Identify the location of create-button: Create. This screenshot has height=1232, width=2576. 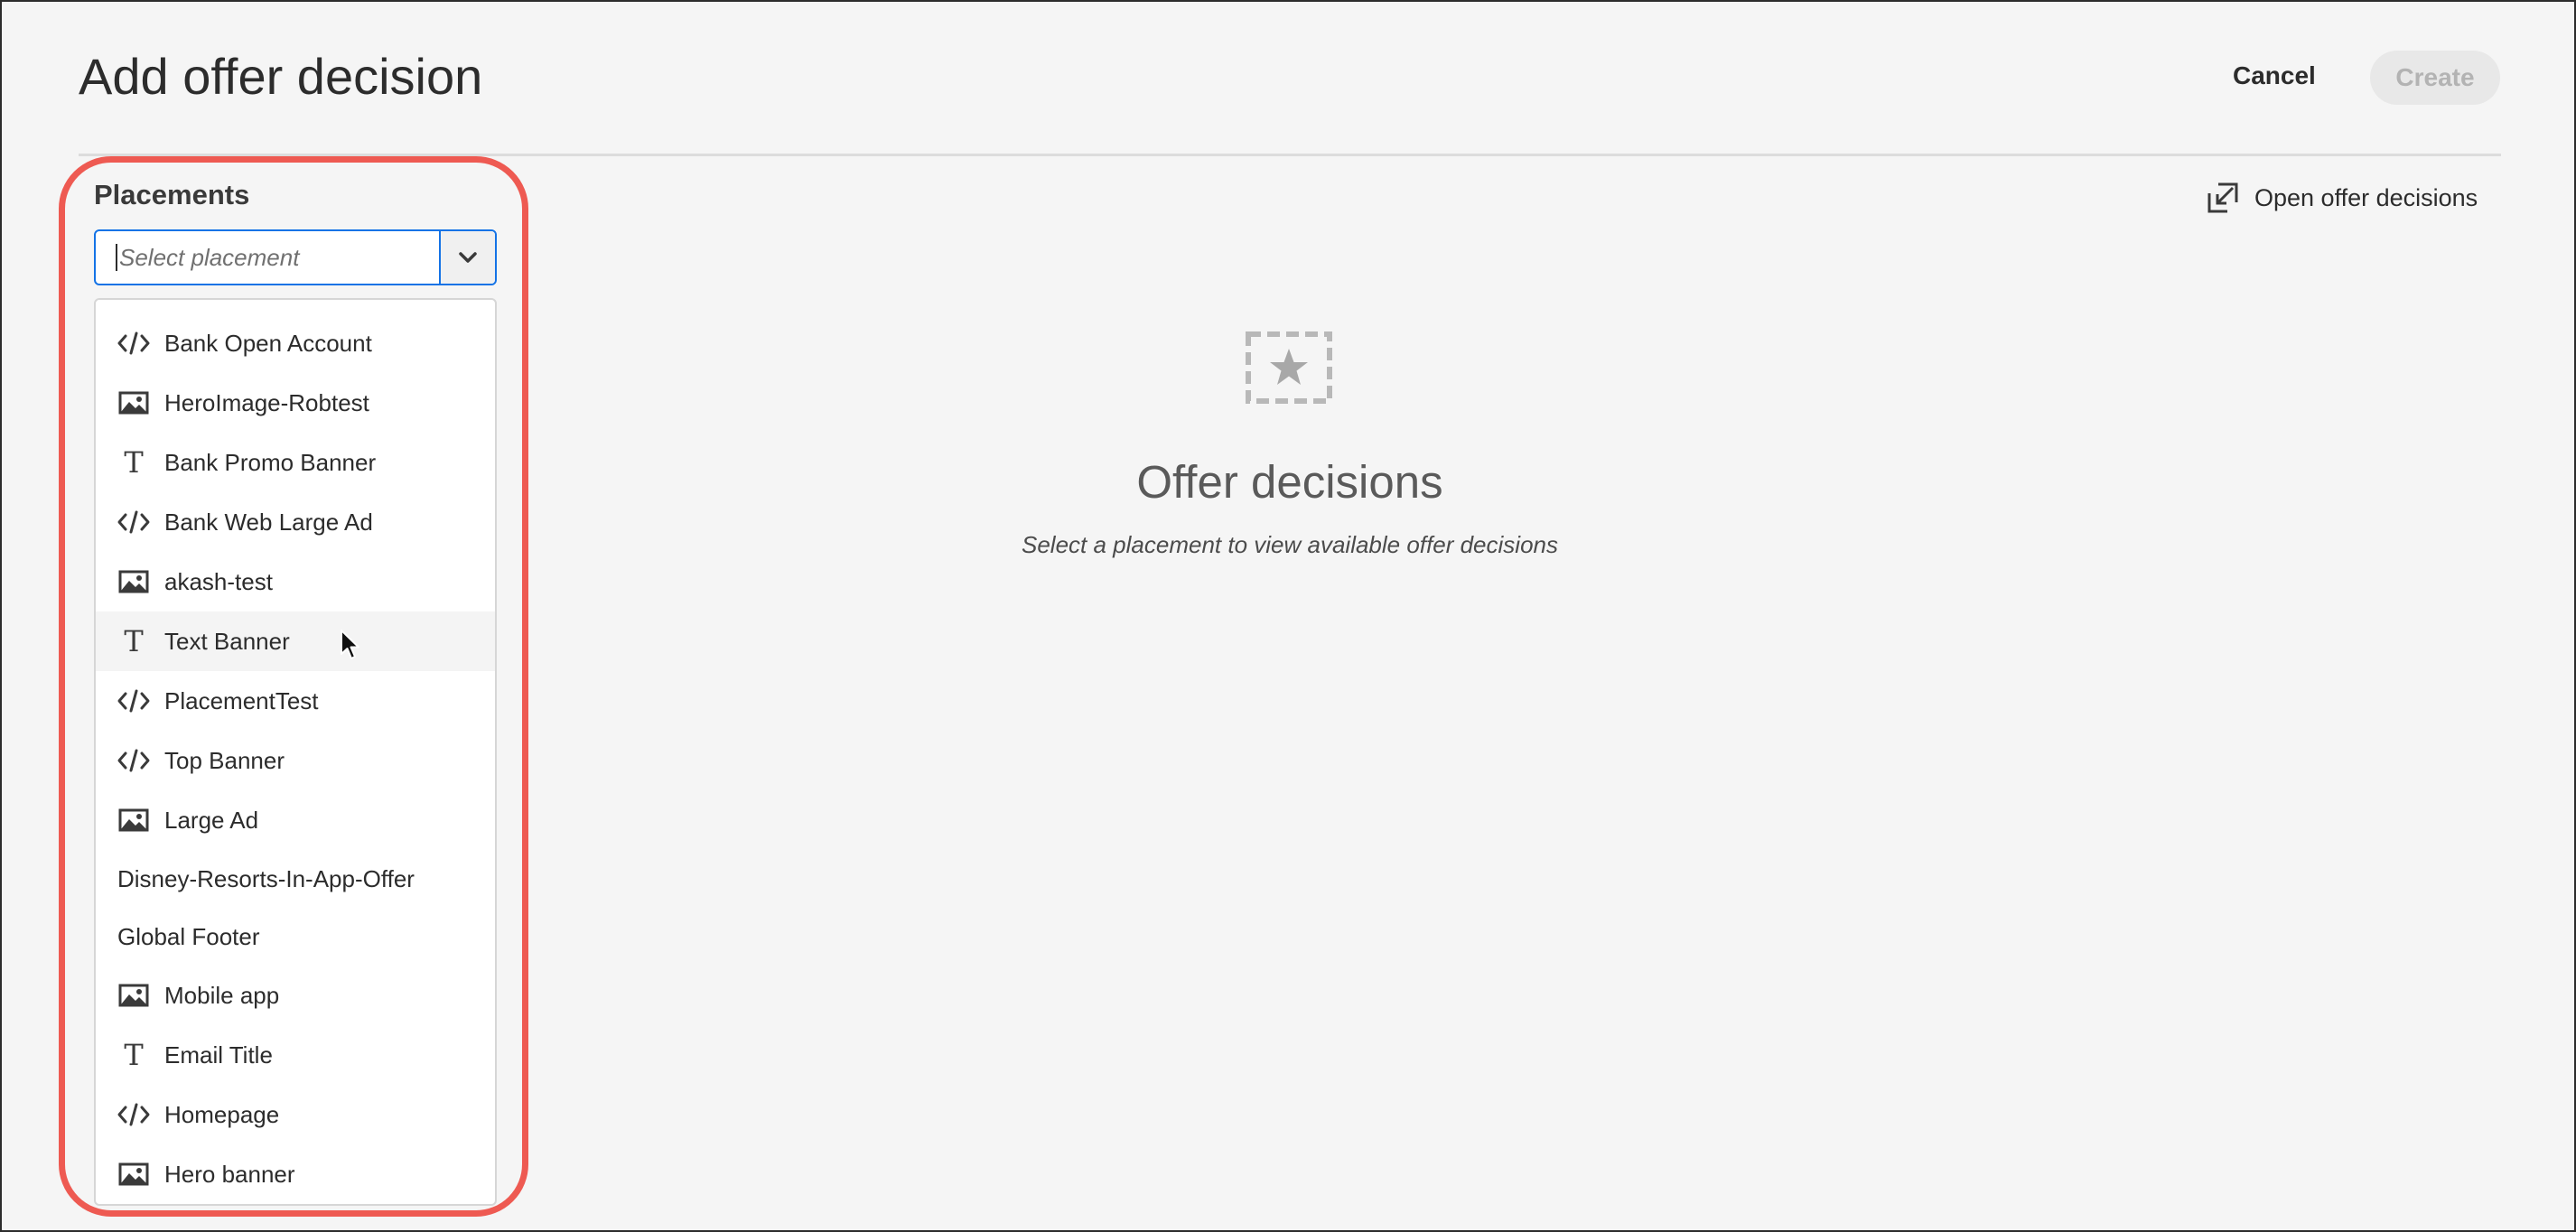
(2435, 78).